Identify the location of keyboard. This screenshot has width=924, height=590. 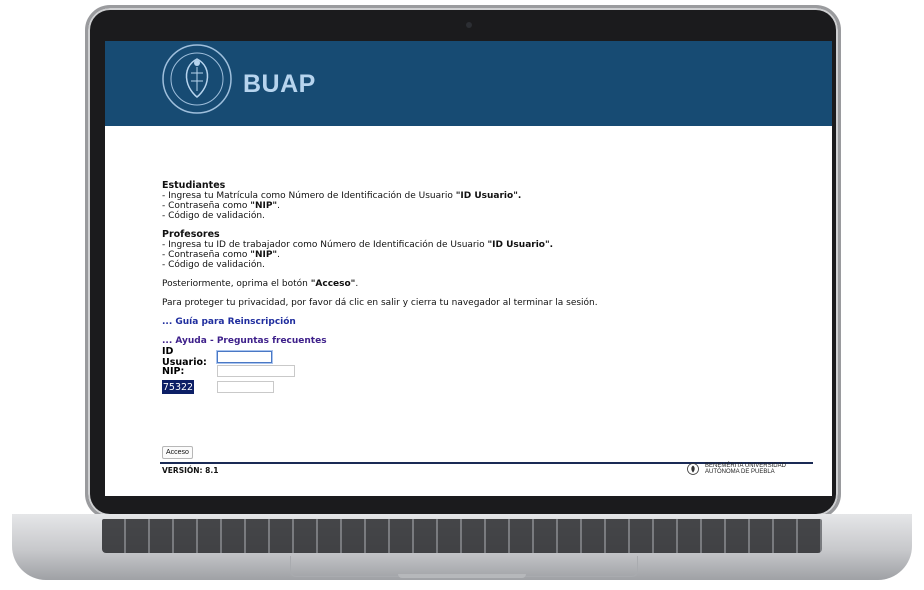
(462, 536).